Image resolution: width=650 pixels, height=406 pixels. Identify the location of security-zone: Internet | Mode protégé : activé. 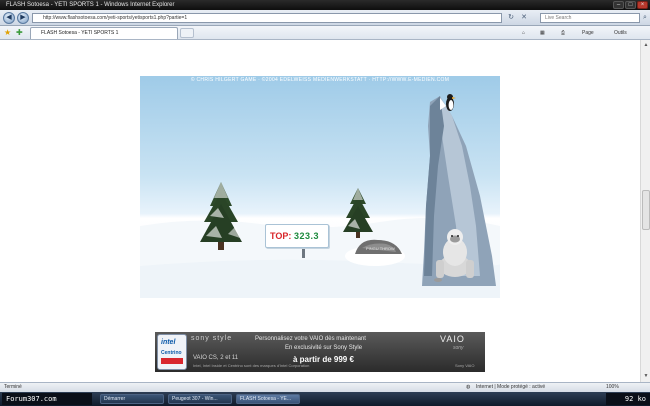
(511, 387).